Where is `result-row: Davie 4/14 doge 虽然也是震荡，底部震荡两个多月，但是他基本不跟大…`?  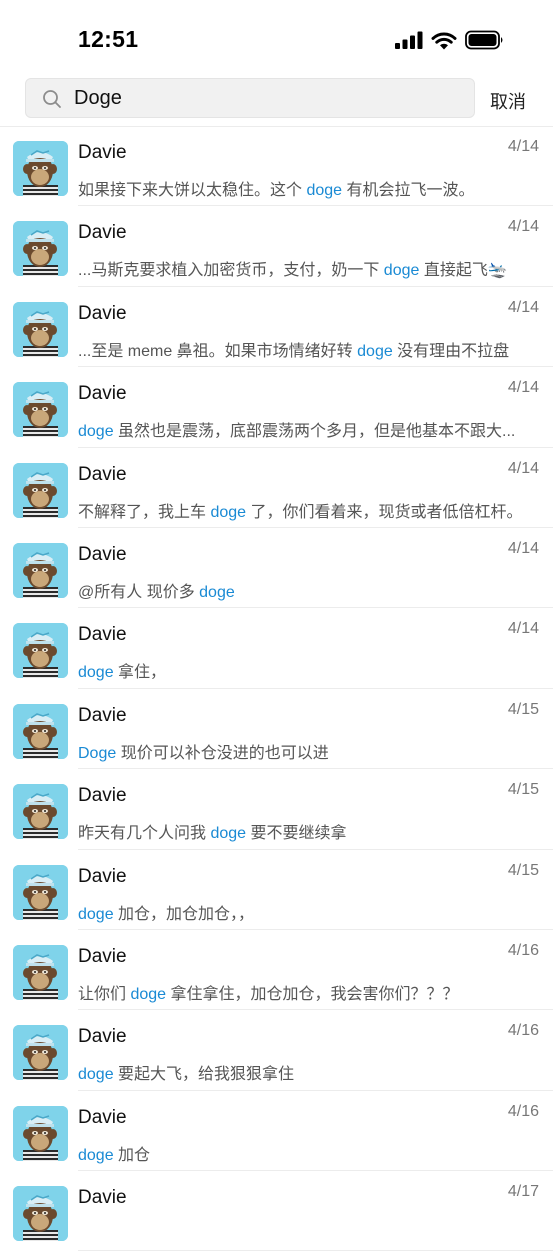
result-row: Davie 4/14 doge 虽然也是震荡，底部震荡两个多月，但是他基本不跟大… is located at coordinates (276, 407).